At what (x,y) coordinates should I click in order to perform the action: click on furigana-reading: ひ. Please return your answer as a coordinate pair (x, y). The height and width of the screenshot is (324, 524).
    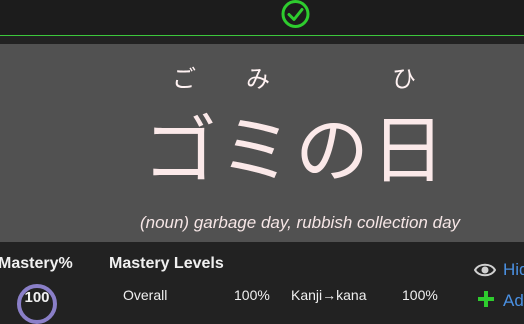
    Looking at the image, I should click on (404, 79).